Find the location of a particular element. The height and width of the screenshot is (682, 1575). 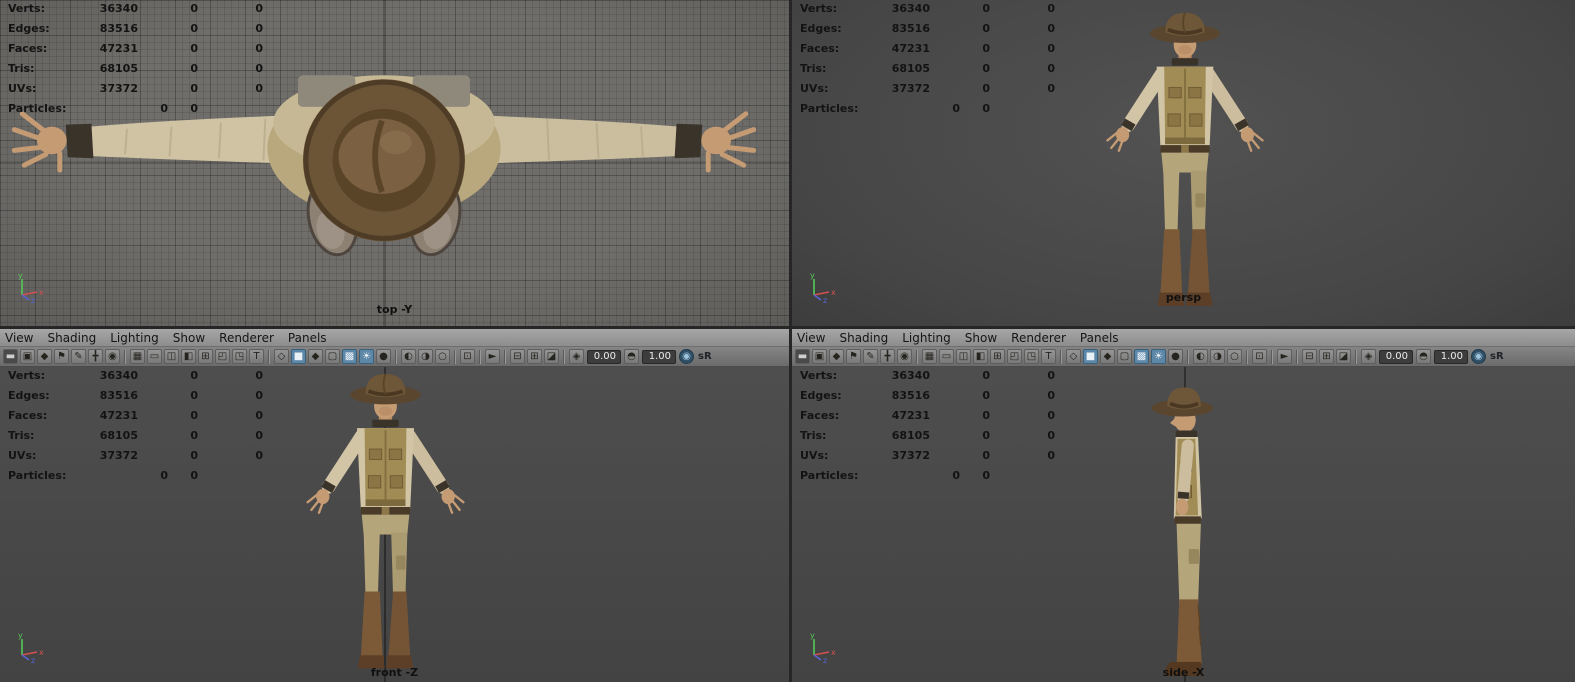

color-space-label: sR is located at coordinates (1497, 356).